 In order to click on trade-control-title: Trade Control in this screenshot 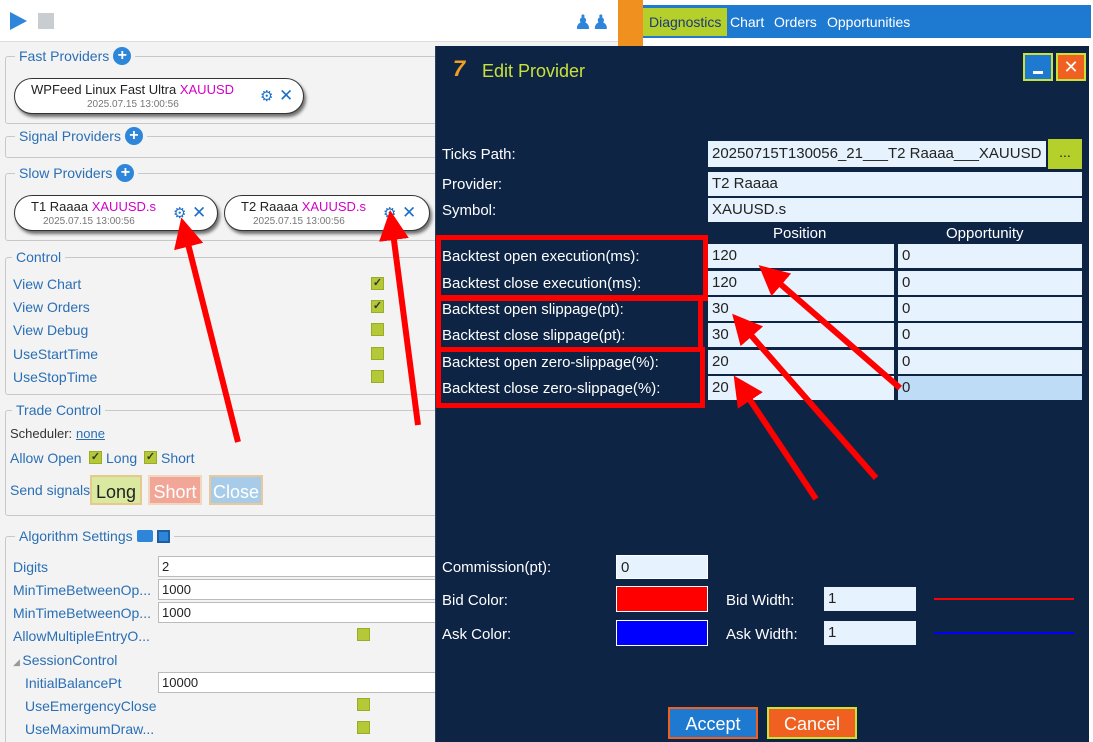, I will do `click(59, 410)`.